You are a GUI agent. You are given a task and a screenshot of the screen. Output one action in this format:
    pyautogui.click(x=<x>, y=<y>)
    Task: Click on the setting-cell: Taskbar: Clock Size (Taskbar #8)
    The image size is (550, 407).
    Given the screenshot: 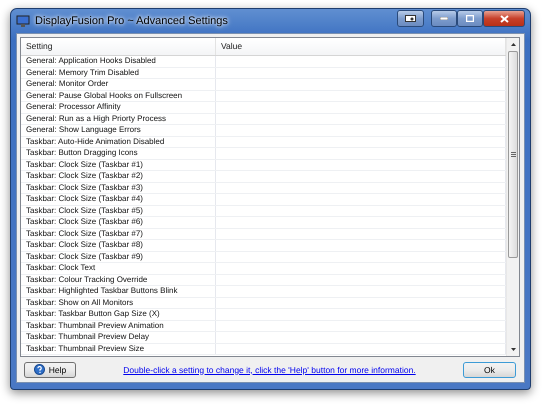 What is the action you would take?
    pyautogui.click(x=118, y=245)
    